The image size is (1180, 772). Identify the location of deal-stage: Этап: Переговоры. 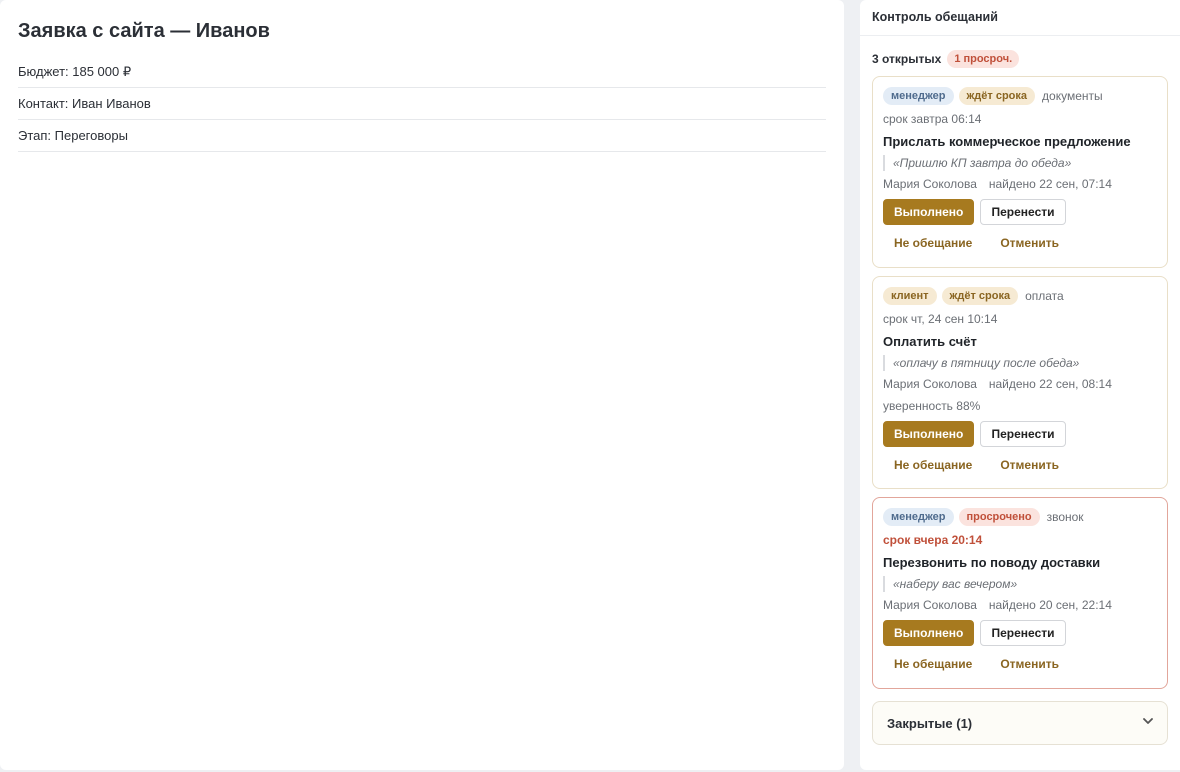
(422, 136).